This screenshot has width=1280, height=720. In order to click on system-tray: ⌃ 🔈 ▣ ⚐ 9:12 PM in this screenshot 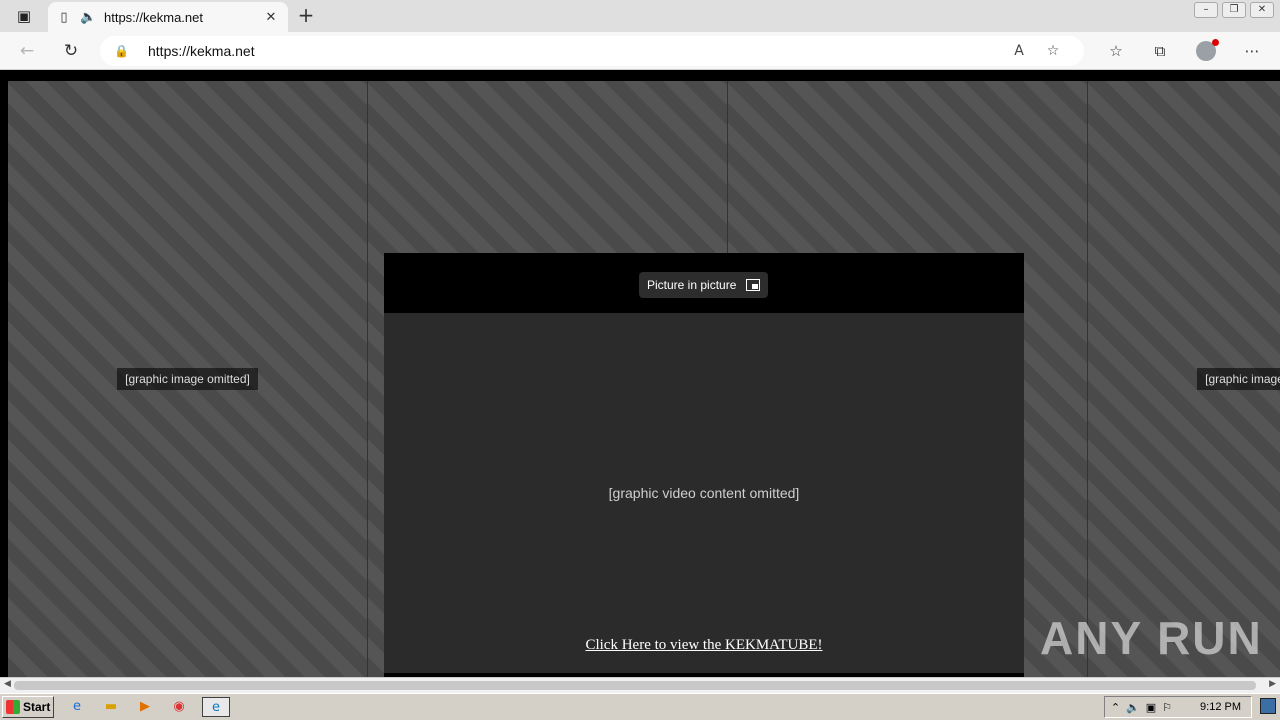, I will do `click(1177, 707)`.